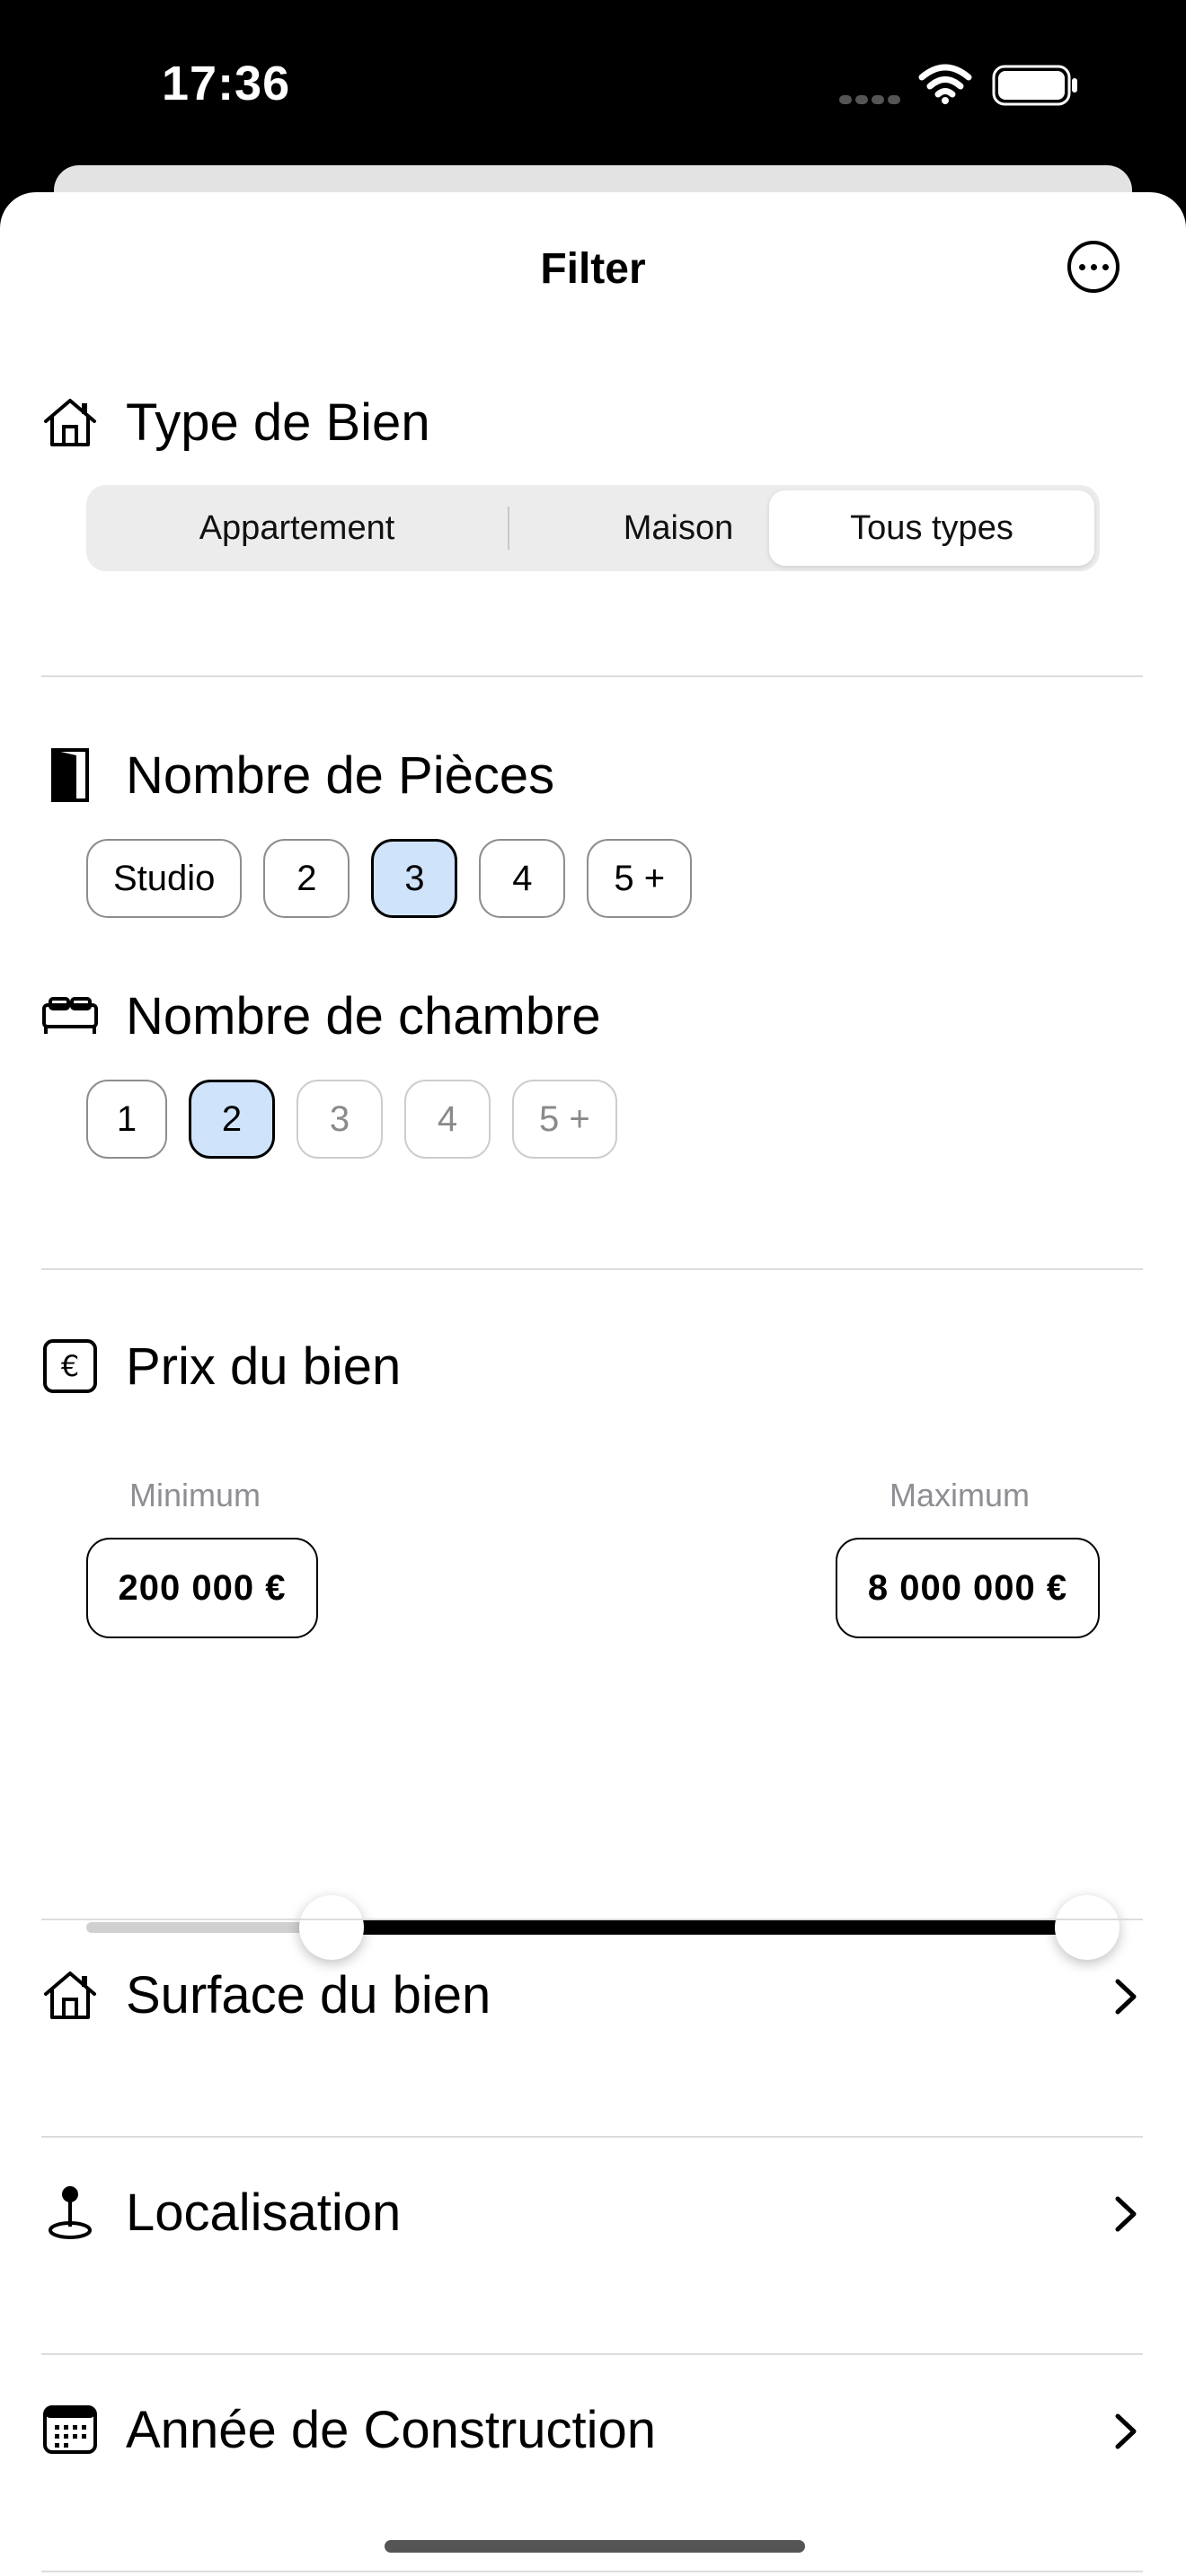  I want to click on section-nombre-de-pieces: Nombre de Pièces, so click(297, 775).